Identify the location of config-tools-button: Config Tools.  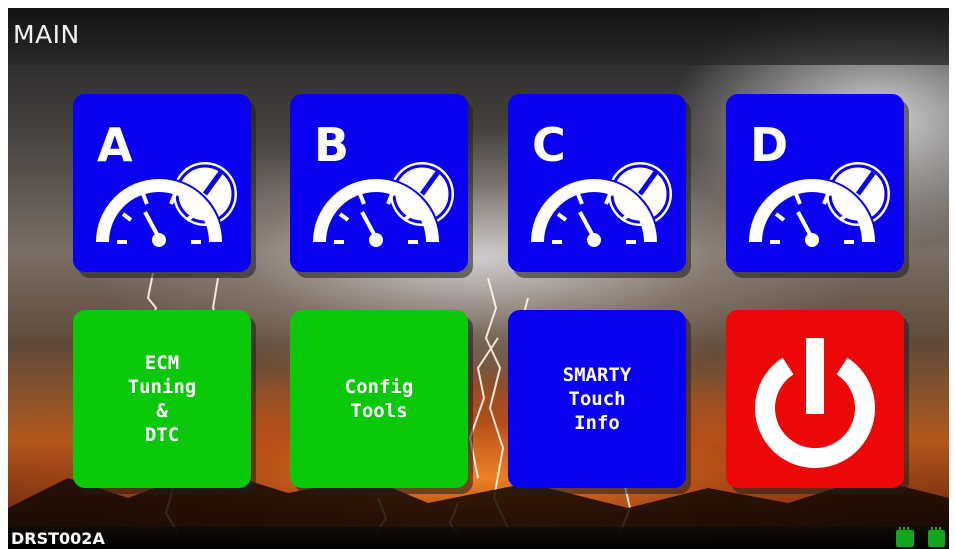
(379, 399).